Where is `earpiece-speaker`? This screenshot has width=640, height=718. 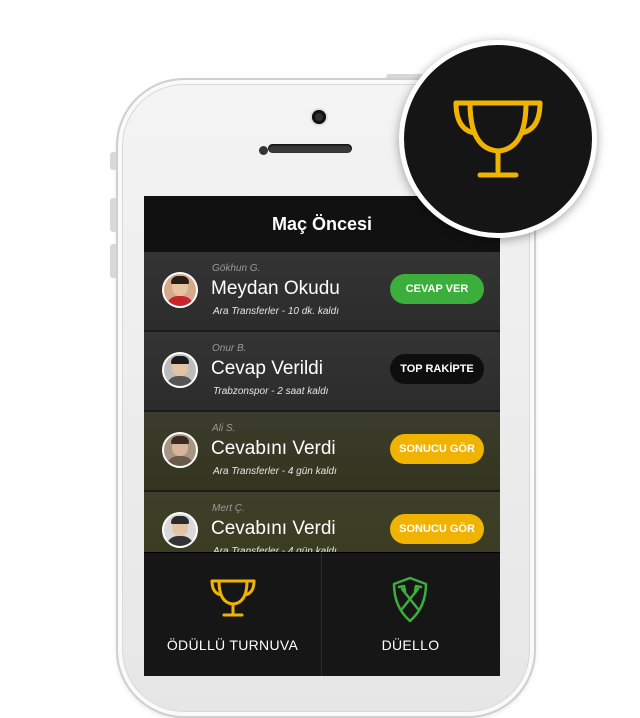
earpiece-speaker is located at coordinates (310, 148).